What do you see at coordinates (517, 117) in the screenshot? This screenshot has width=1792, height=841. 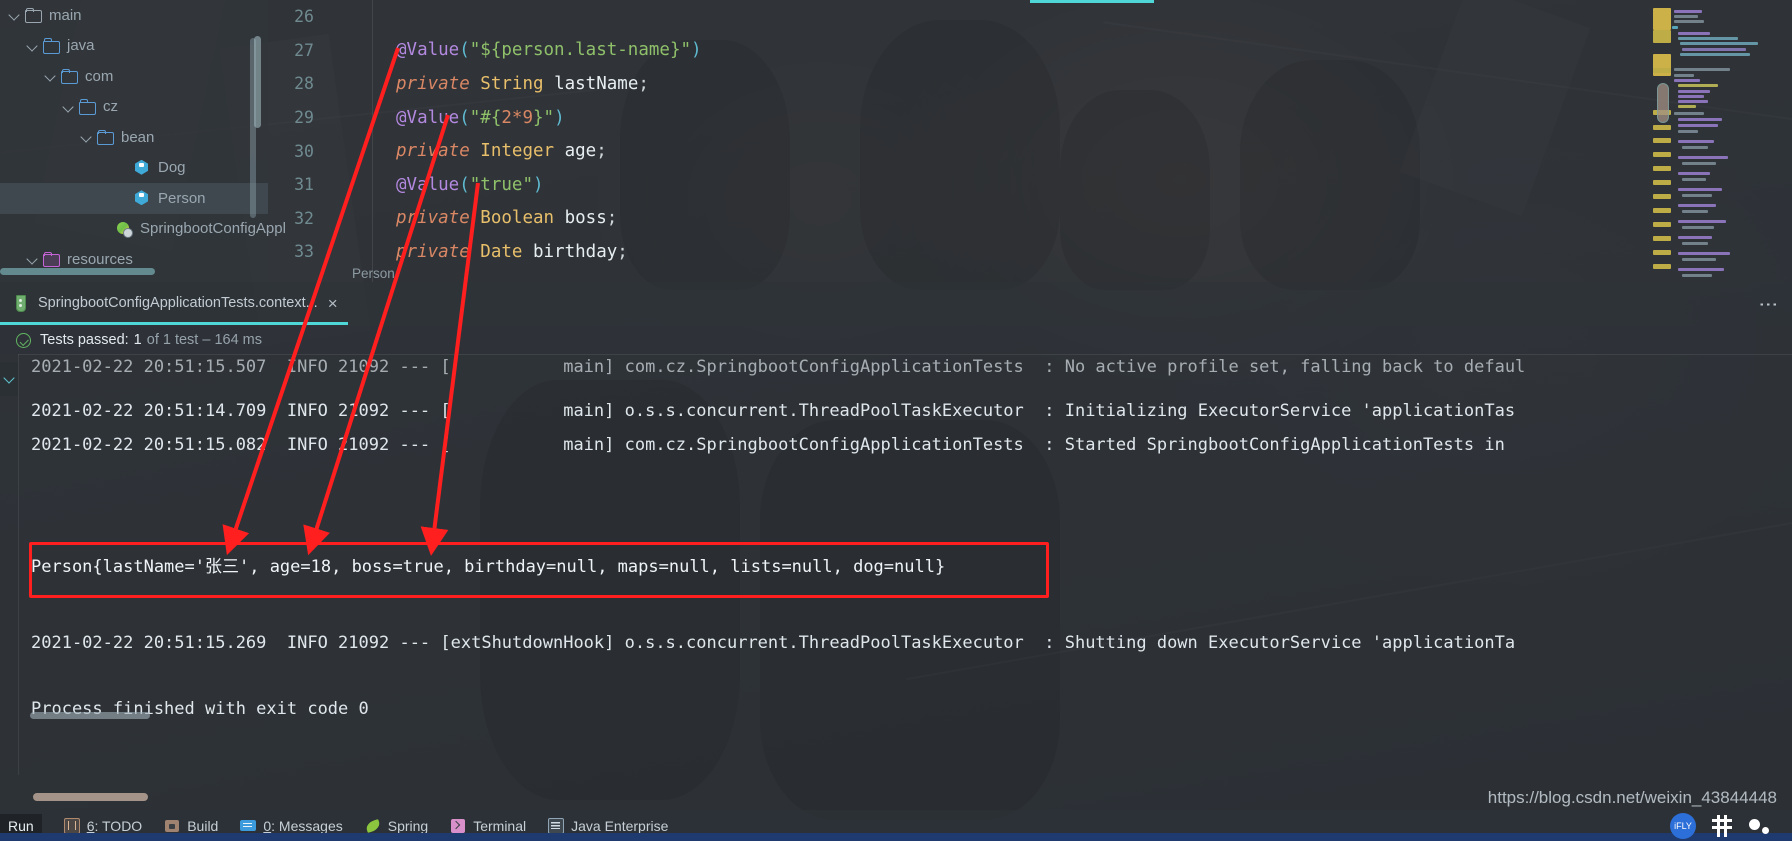 I see `code-token: 2*9` at bounding box center [517, 117].